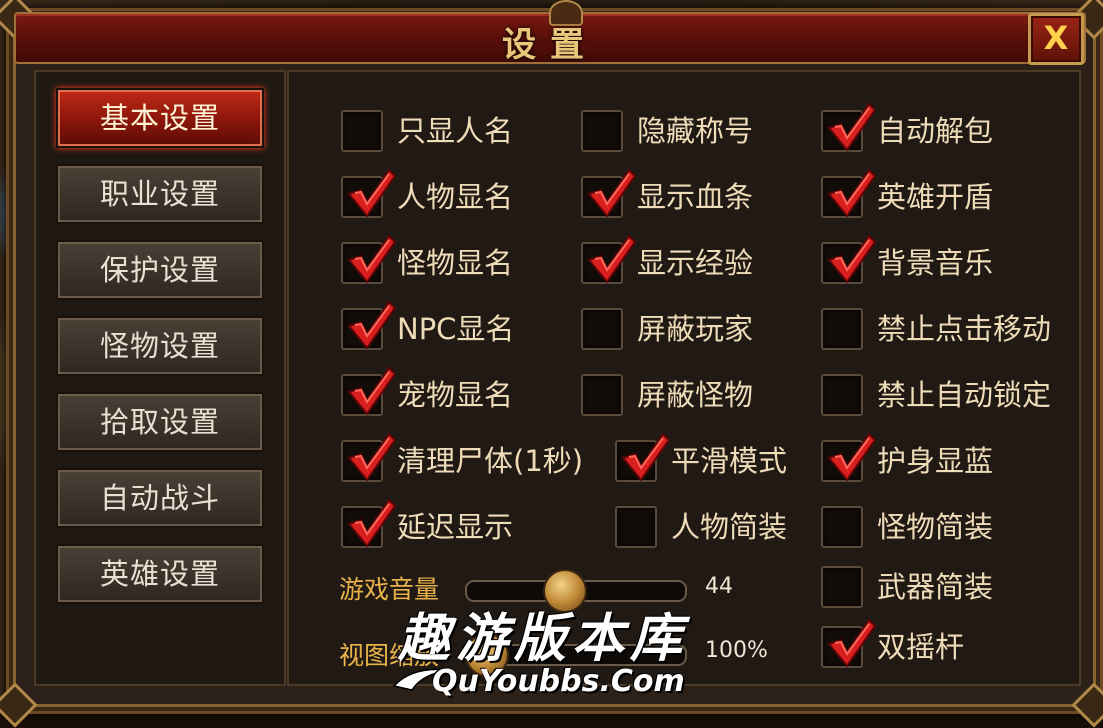  I want to click on option-label: 平滑模式, so click(729, 461).